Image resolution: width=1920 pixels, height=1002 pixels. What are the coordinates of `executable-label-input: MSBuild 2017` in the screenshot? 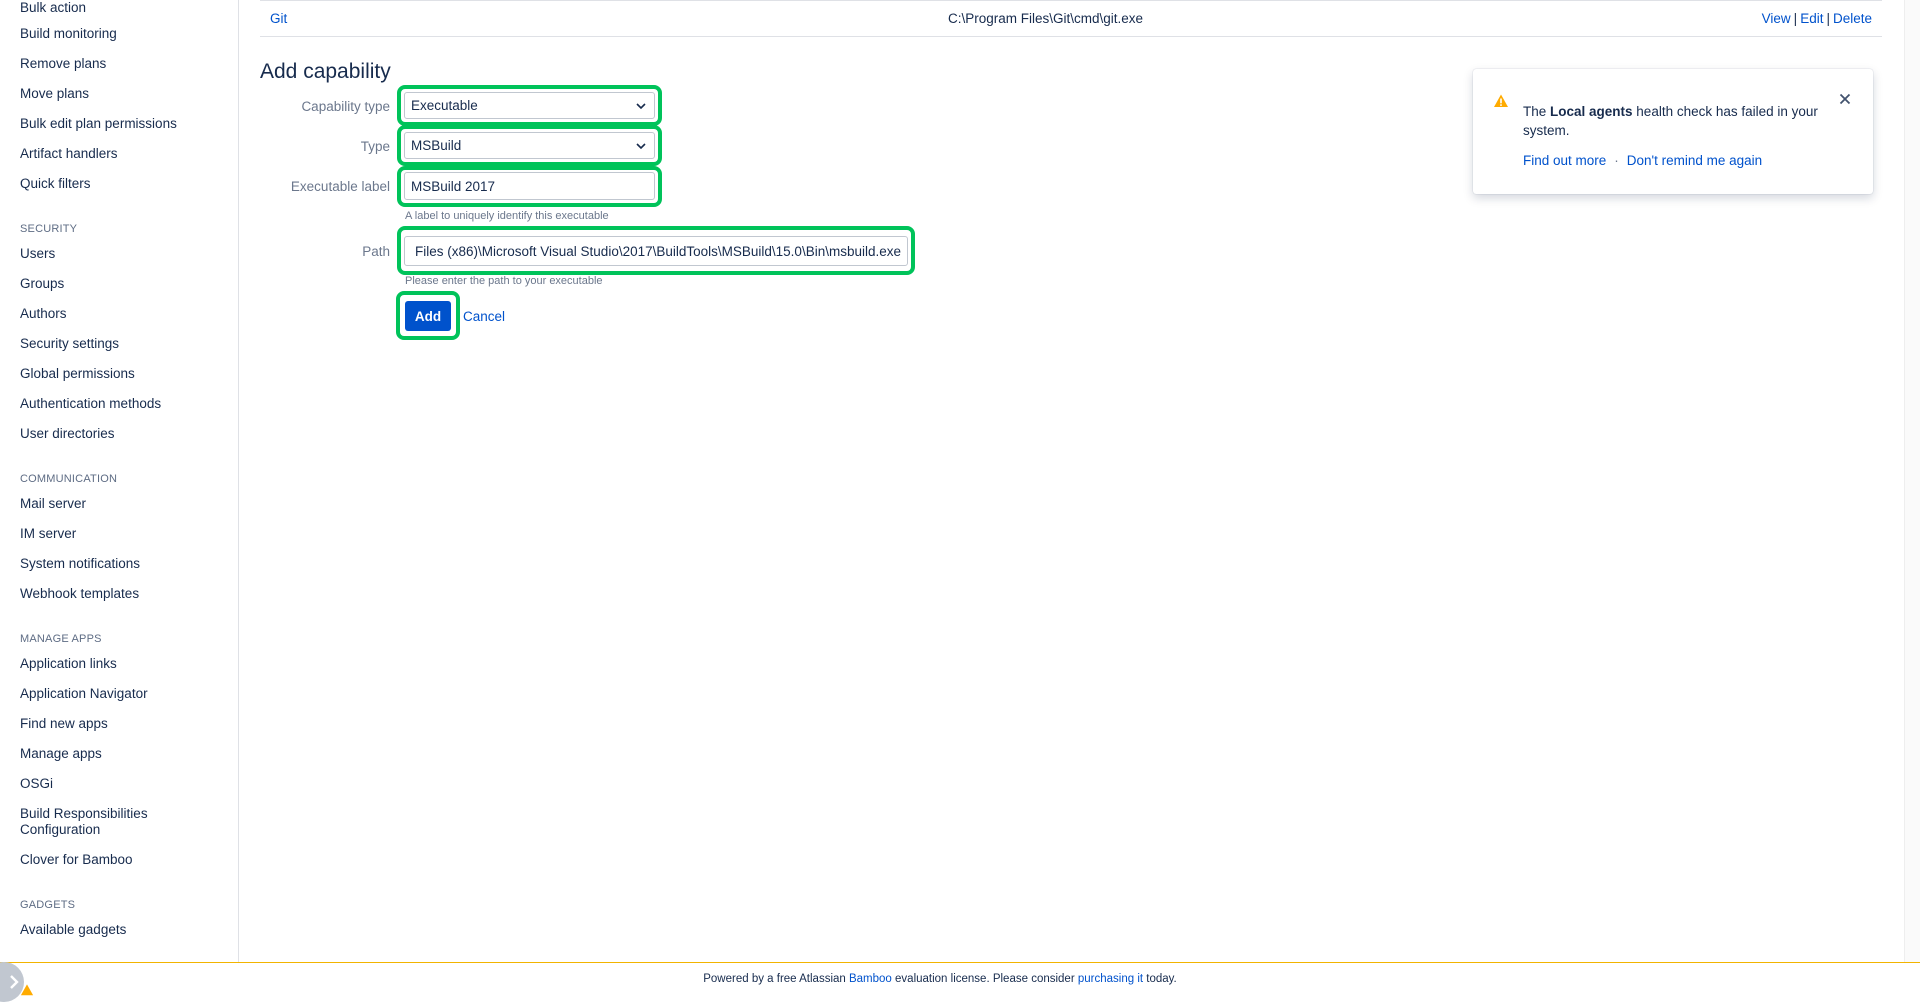 It's located at (529, 186).